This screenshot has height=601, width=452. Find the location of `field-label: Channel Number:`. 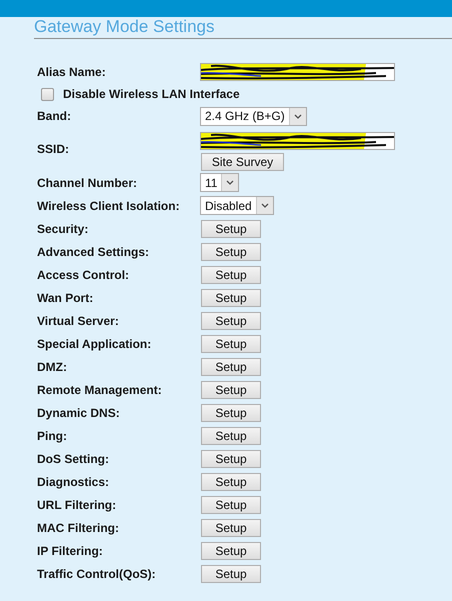

field-label: Channel Number: is located at coordinates (87, 183).